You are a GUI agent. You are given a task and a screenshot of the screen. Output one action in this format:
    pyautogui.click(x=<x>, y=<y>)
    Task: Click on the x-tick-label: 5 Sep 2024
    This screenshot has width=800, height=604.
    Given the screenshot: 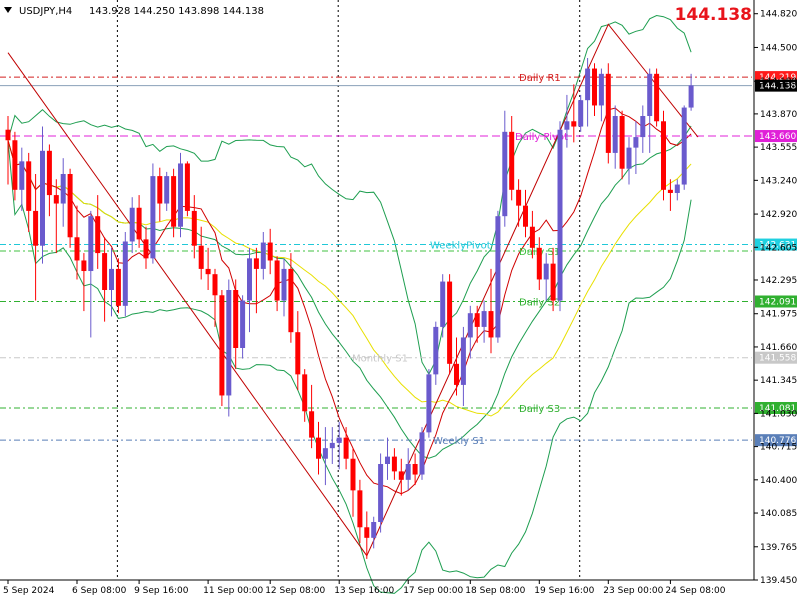 What is the action you would take?
    pyautogui.click(x=29, y=591)
    